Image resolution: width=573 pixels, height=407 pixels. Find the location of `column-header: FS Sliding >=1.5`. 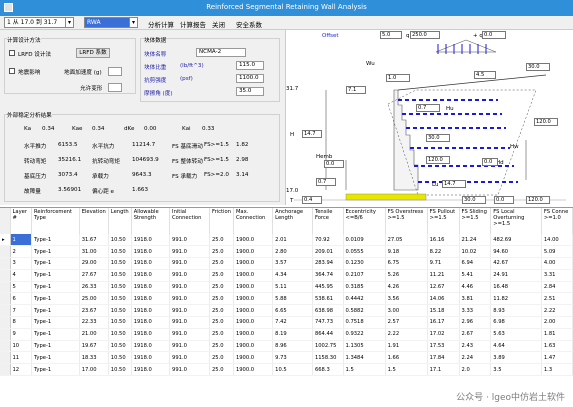

column-header: FS Sliding >=1.5 is located at coordinates (475, 221).